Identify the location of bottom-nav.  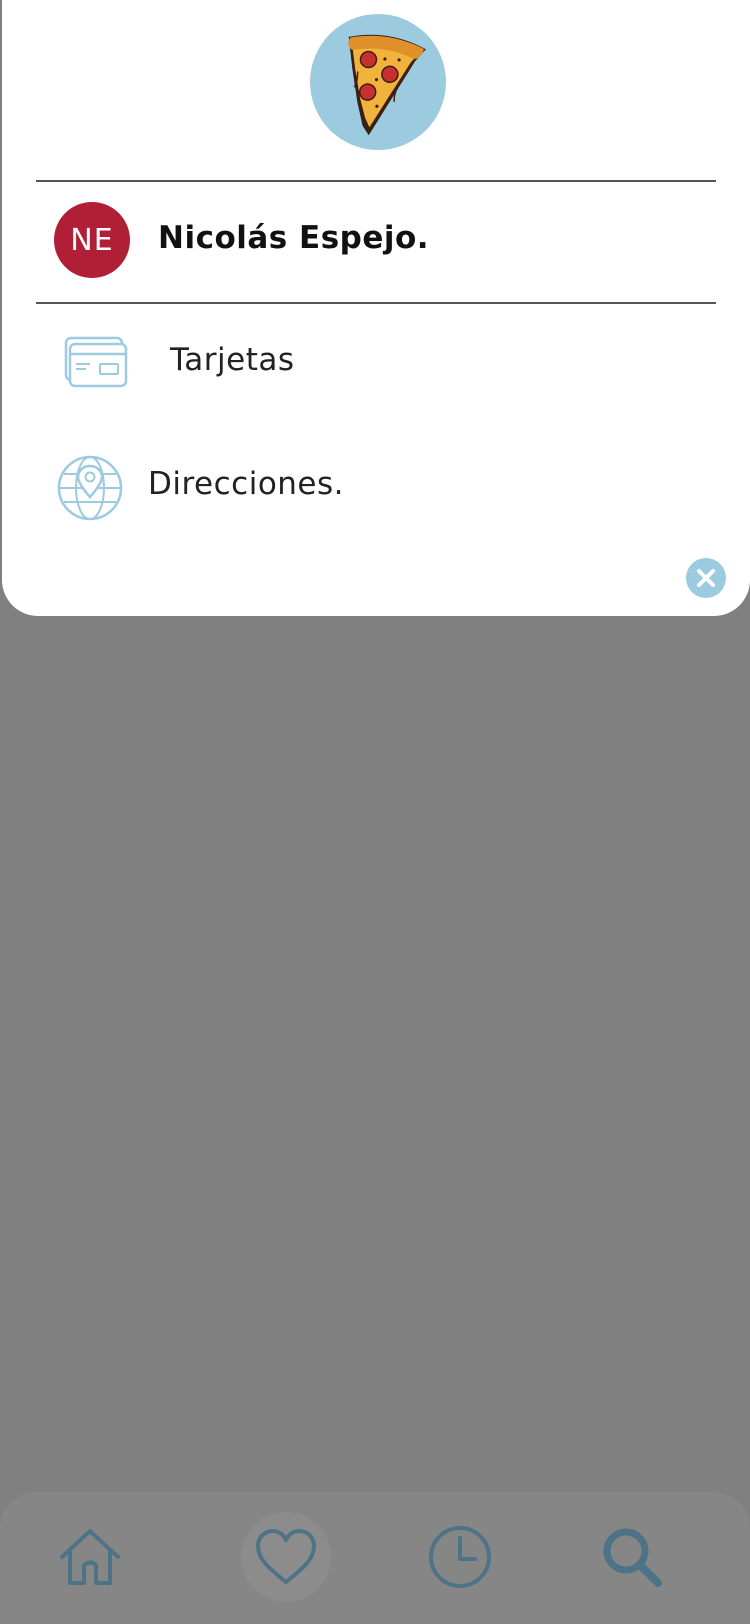
(375, 1558).